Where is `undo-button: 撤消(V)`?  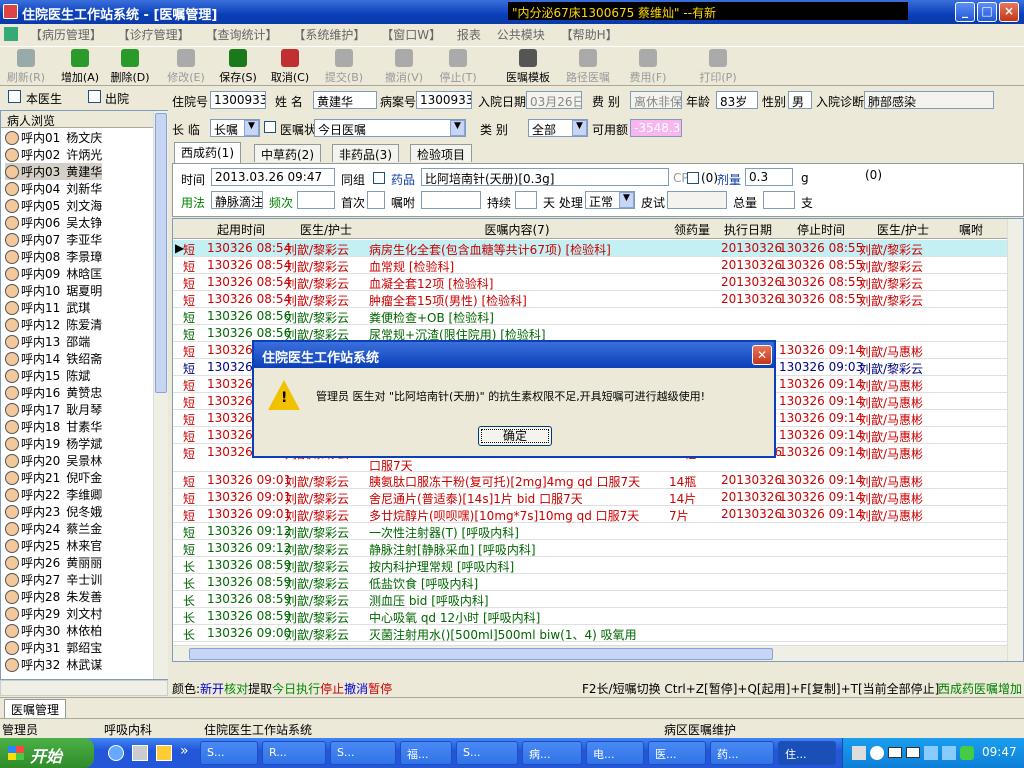
undo-button: 撤消(V) is located at coordinates (404, 67).